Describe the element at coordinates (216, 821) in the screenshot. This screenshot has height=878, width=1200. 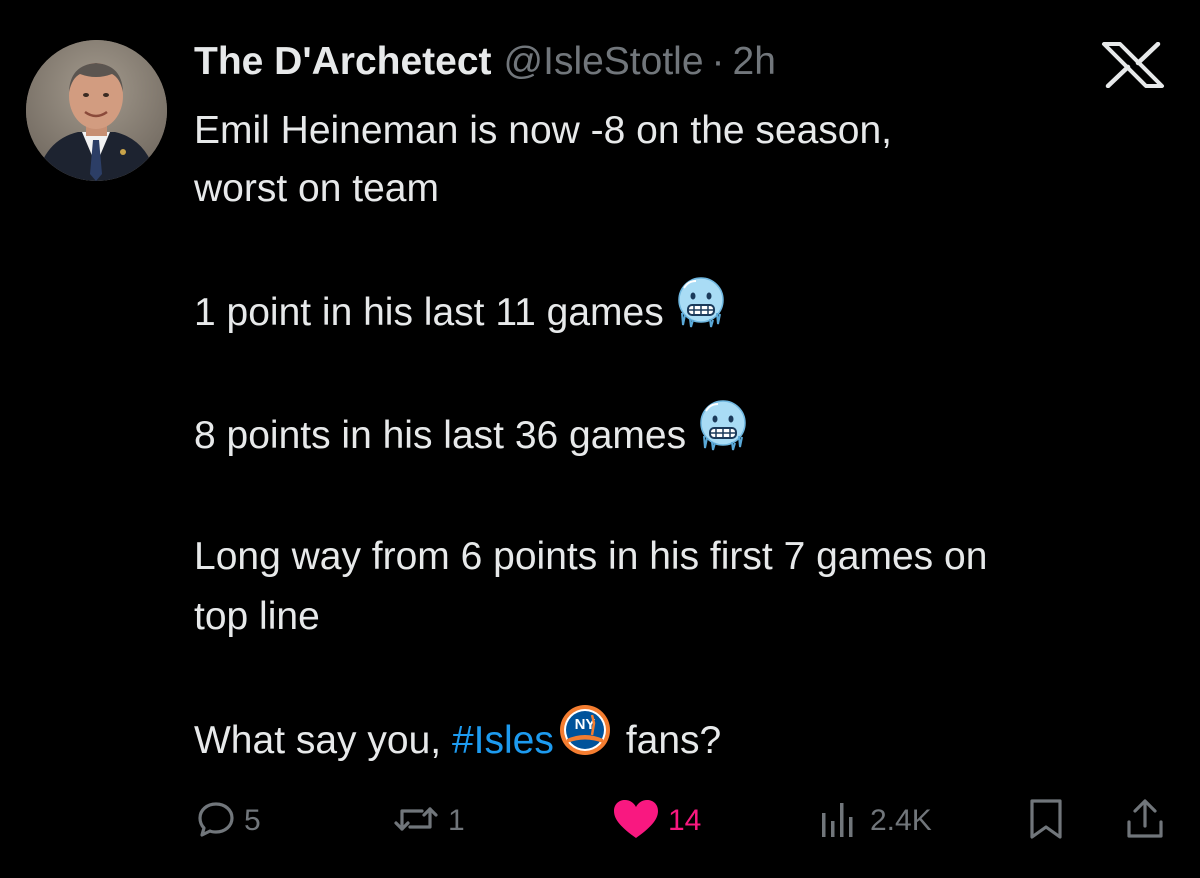
I see `reply-icon` at that location.